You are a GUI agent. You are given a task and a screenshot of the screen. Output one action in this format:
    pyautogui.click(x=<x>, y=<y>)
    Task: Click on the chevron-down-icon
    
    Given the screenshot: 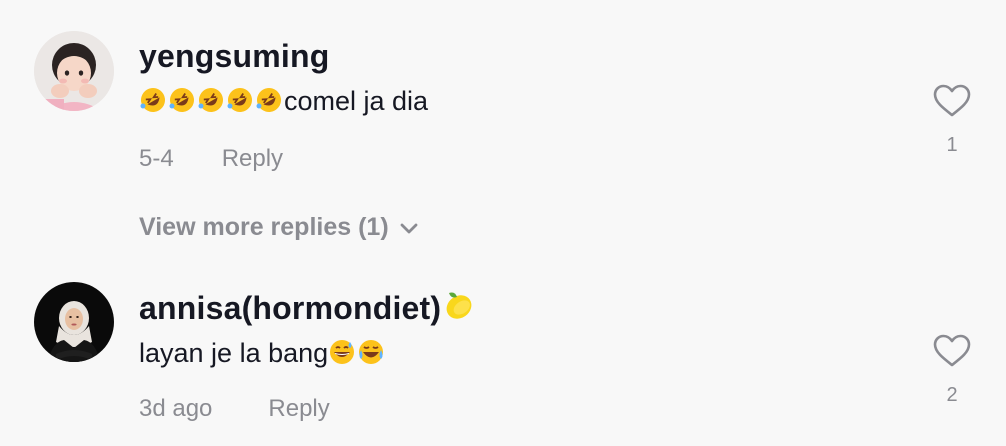 What is the action you would take?
    pyautogui.click(x=409, y=228)
    